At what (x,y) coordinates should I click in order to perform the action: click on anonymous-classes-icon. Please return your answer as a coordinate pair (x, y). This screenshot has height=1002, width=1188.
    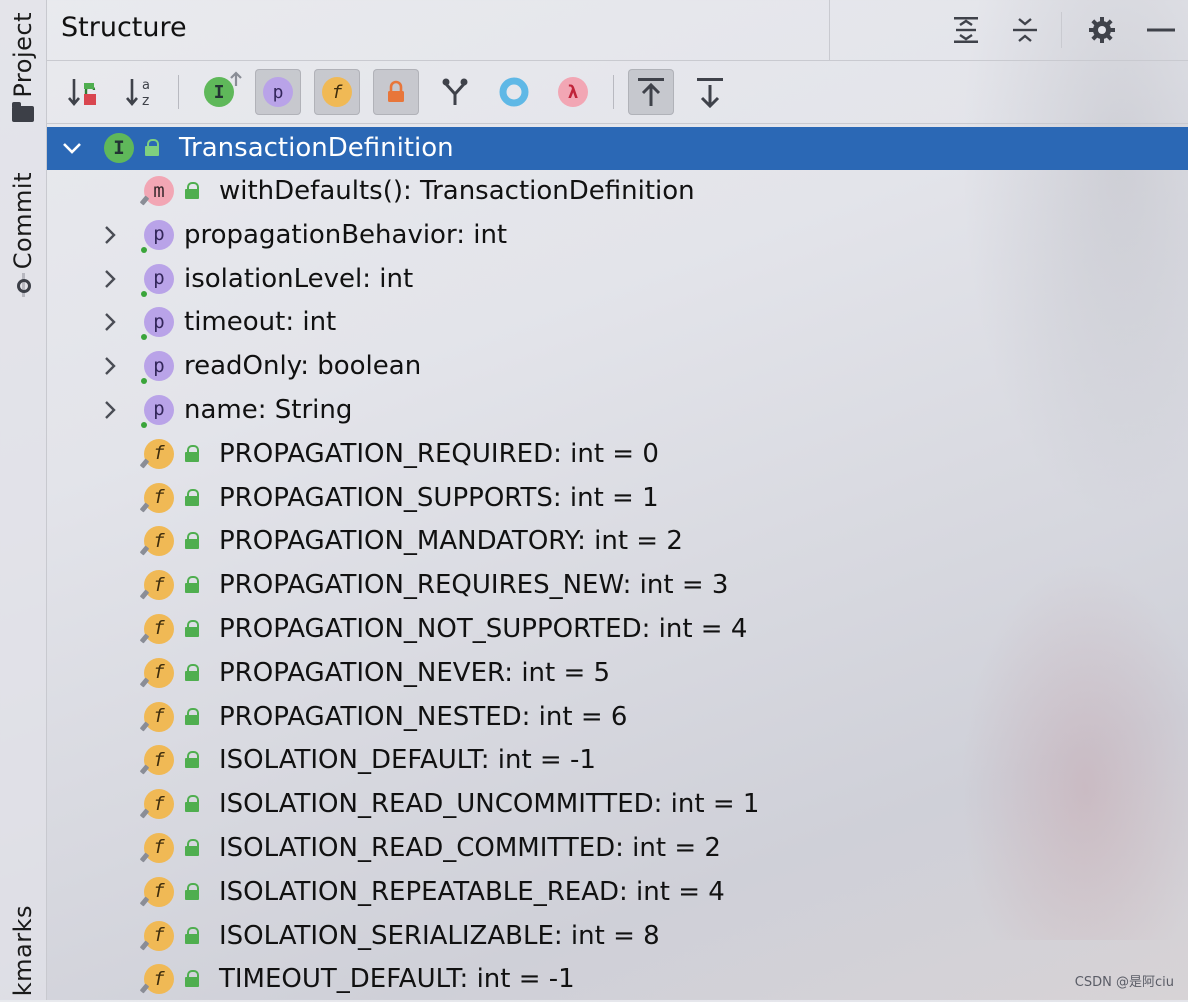
    Looking at the image, I should click on (455, 91).